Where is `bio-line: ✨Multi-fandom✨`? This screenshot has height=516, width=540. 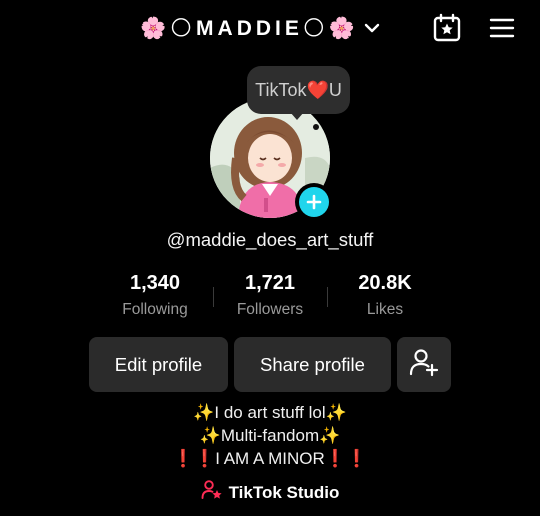
bio-line: ✨Multi-fandom✨ is located at coordinates (270, 435).